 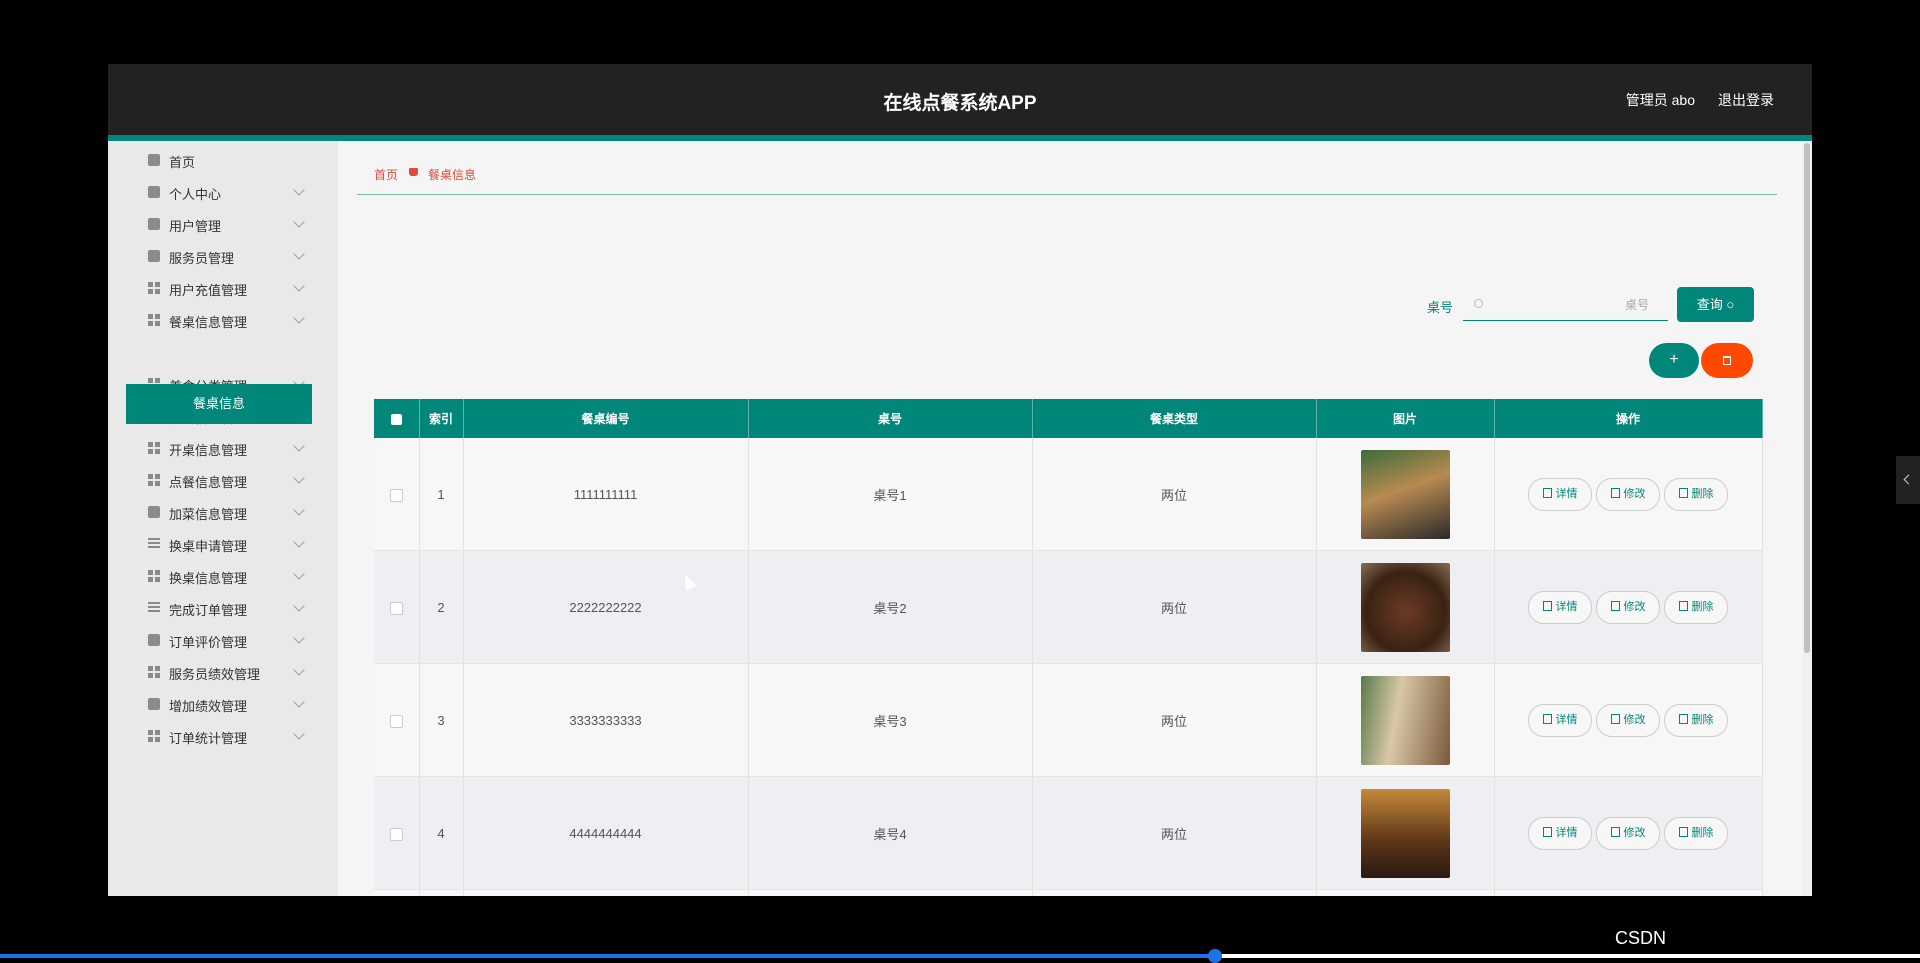 What do you see at coordinates (1547, 718) in the screenshot?
I see `doc-icon` at bounding box center [1547, 718].